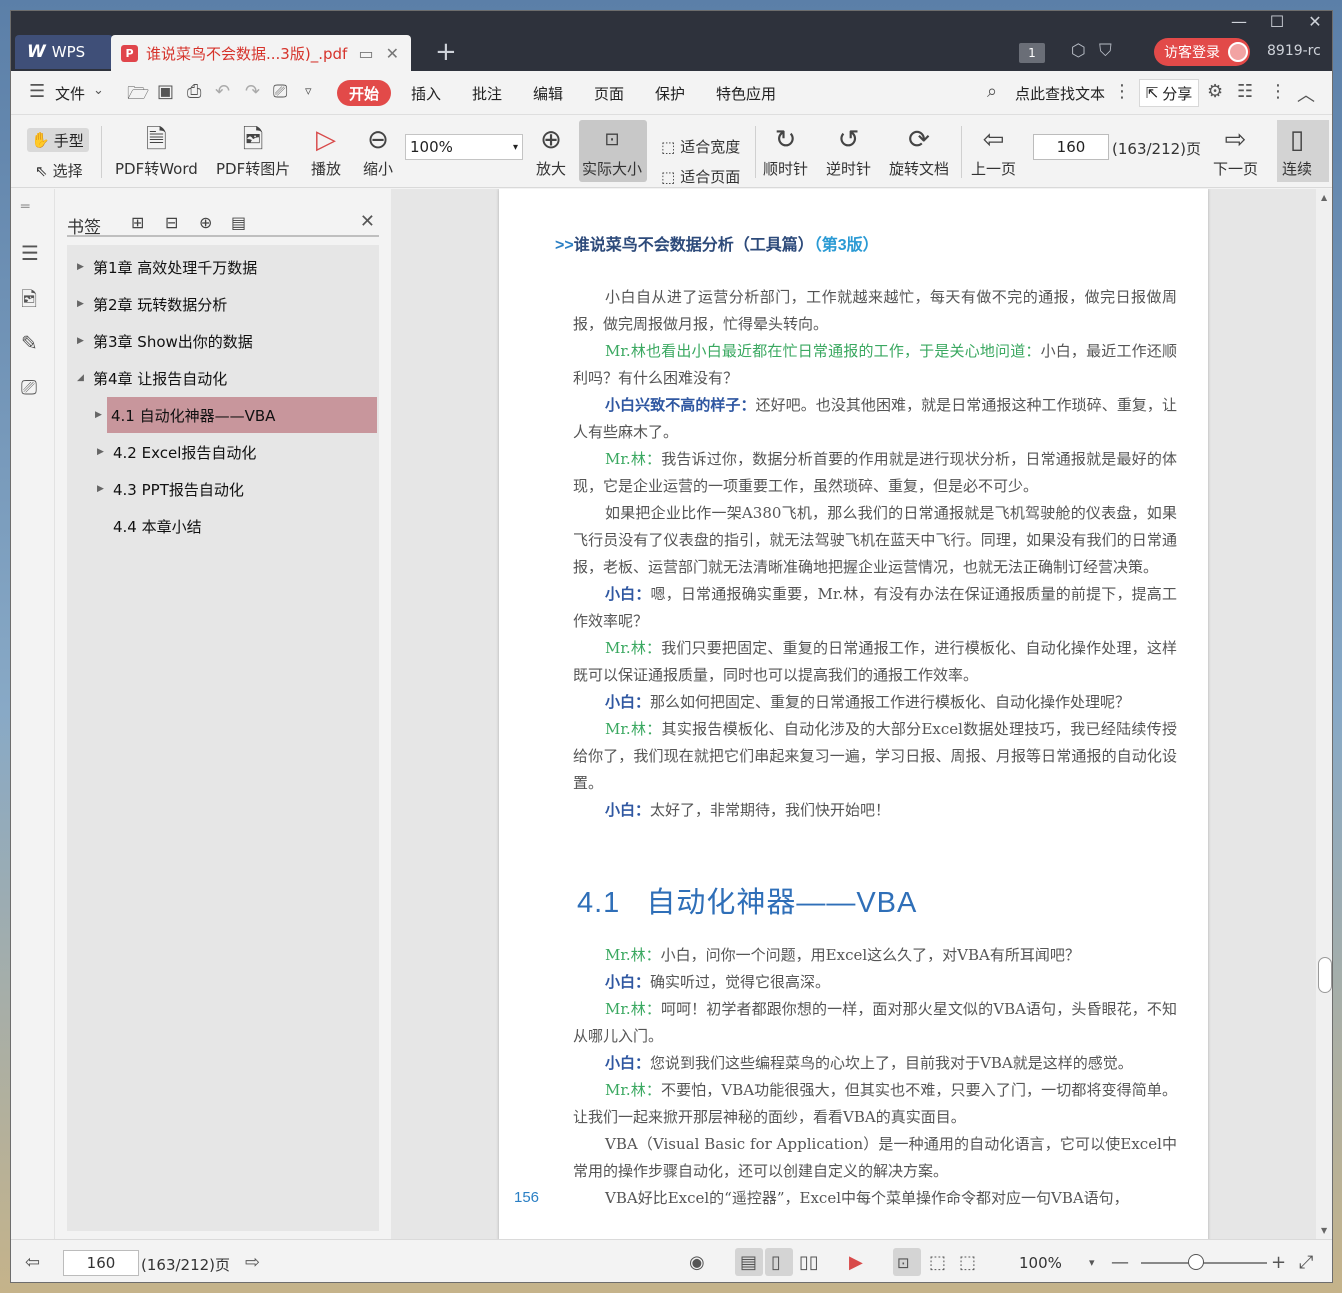 This screenshot has width=1342, height=1293. What do you see at coordinates (1105, 51) in the screenshot?
I see `shirt-icon: ⛉` at bounding box center [1105, 51].